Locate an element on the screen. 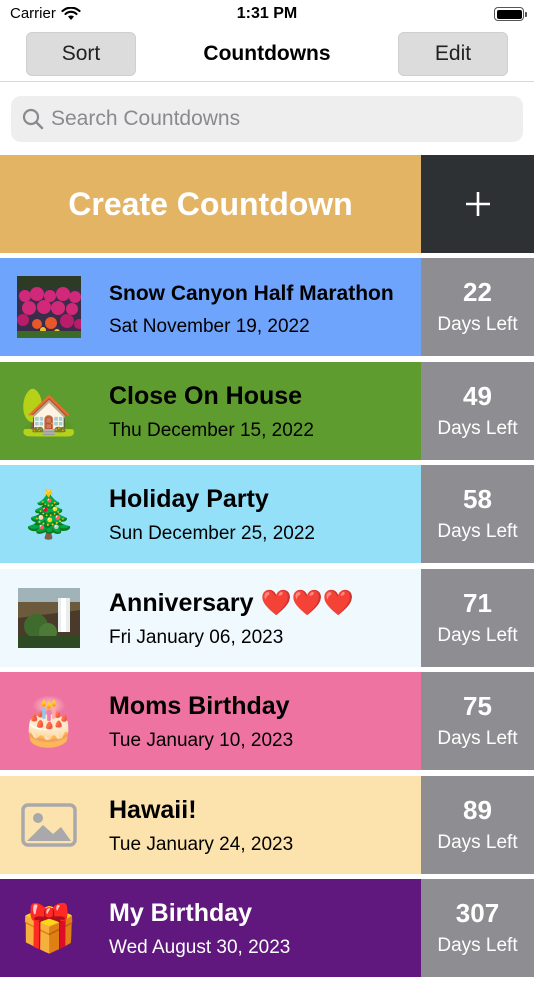 This screenshot has width=534, height=983. status-bar: Carrier 1:31 PM is located at coordinates (267, 15).